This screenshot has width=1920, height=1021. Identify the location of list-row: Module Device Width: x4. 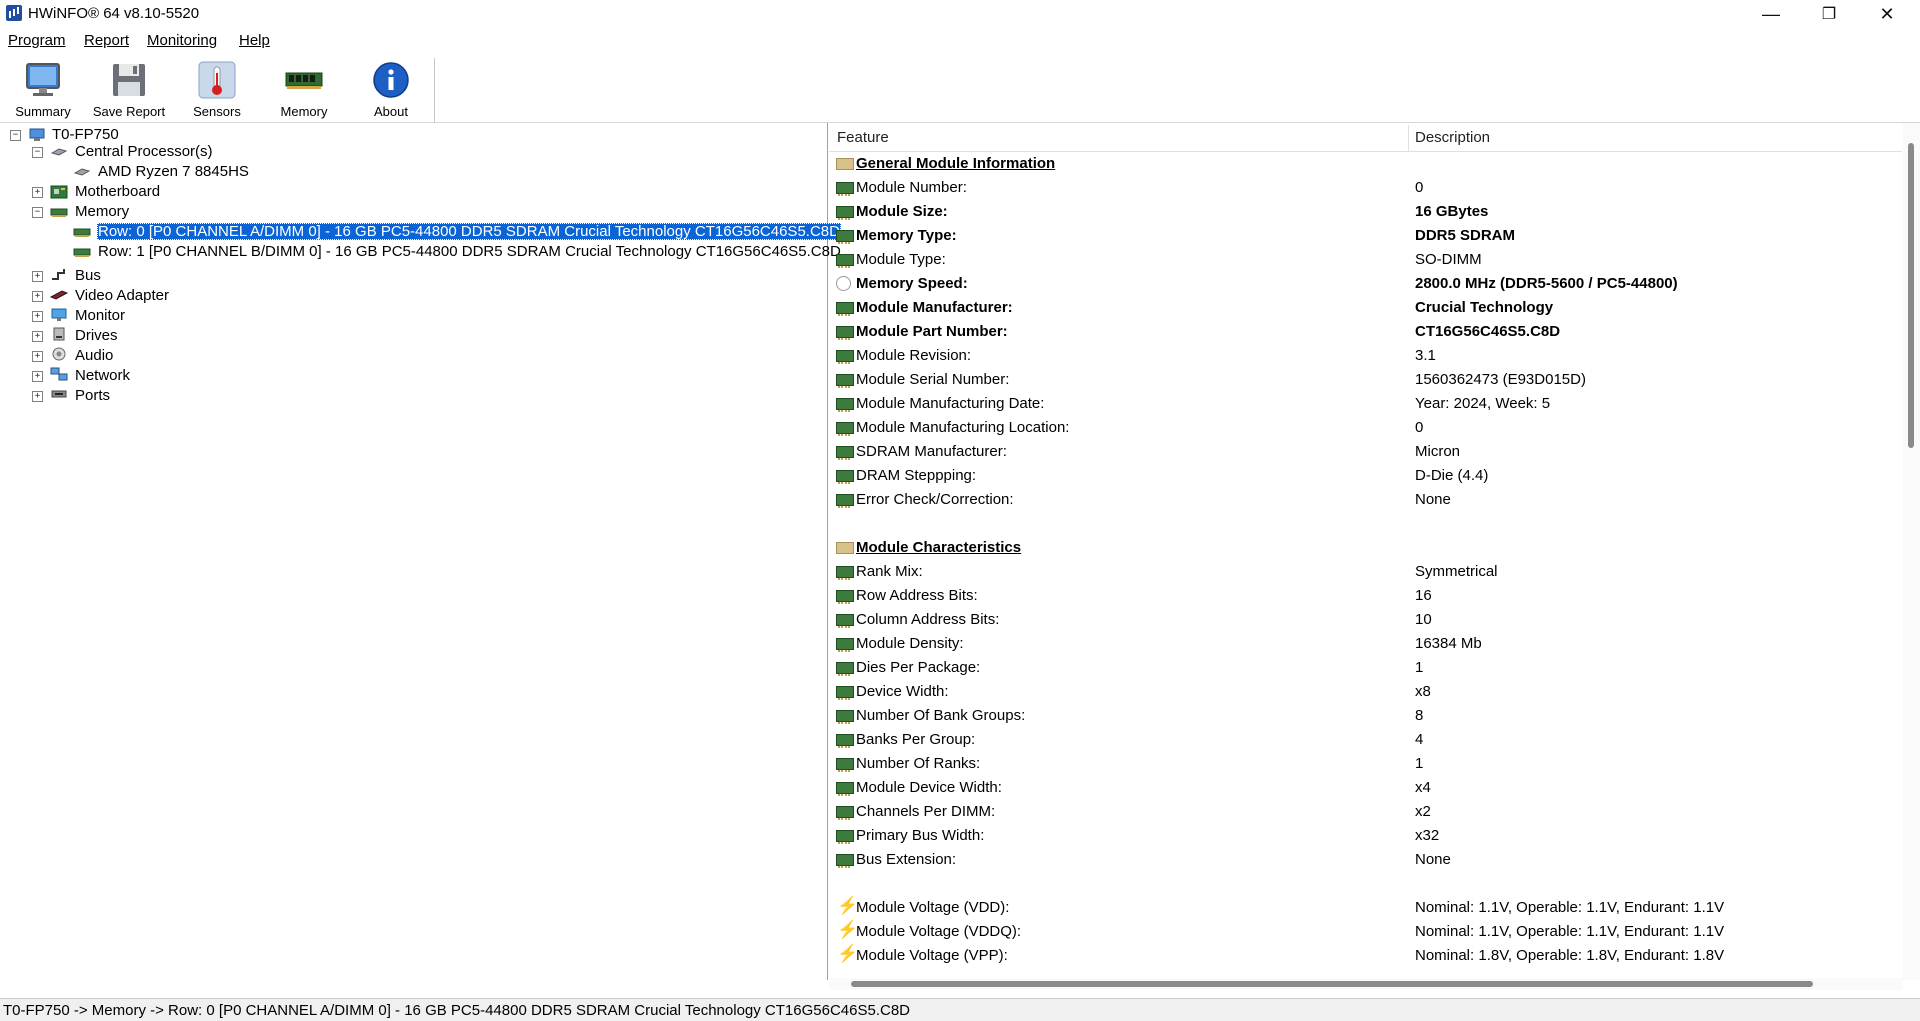
(1365, 788).